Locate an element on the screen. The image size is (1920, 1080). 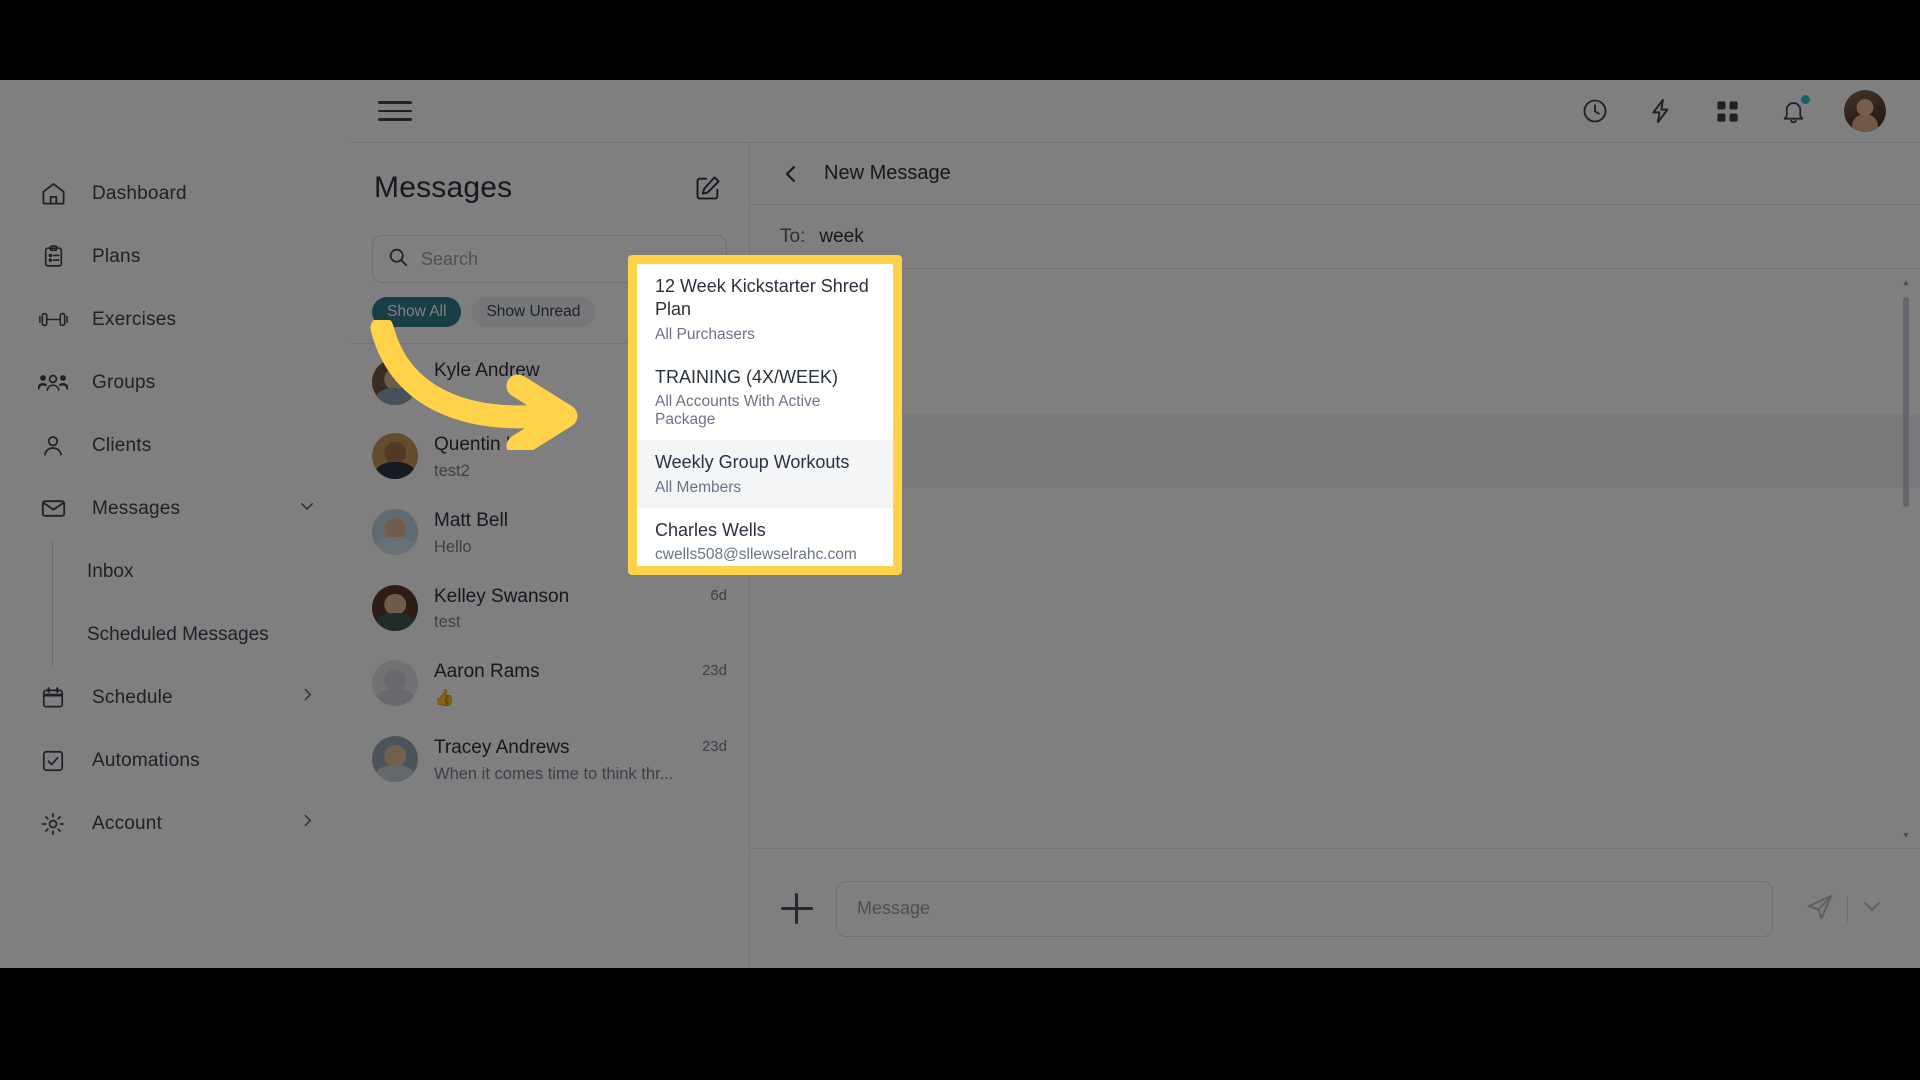
message-composer is located at coordinates (1335, 908).